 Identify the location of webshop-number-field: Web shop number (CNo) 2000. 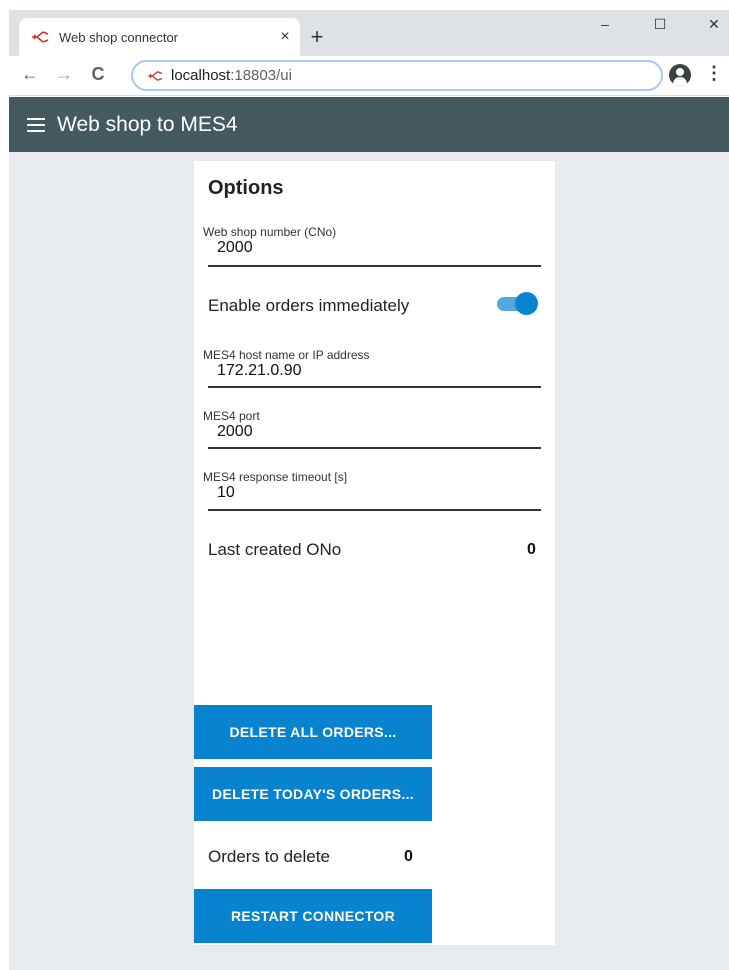
(372, 246).